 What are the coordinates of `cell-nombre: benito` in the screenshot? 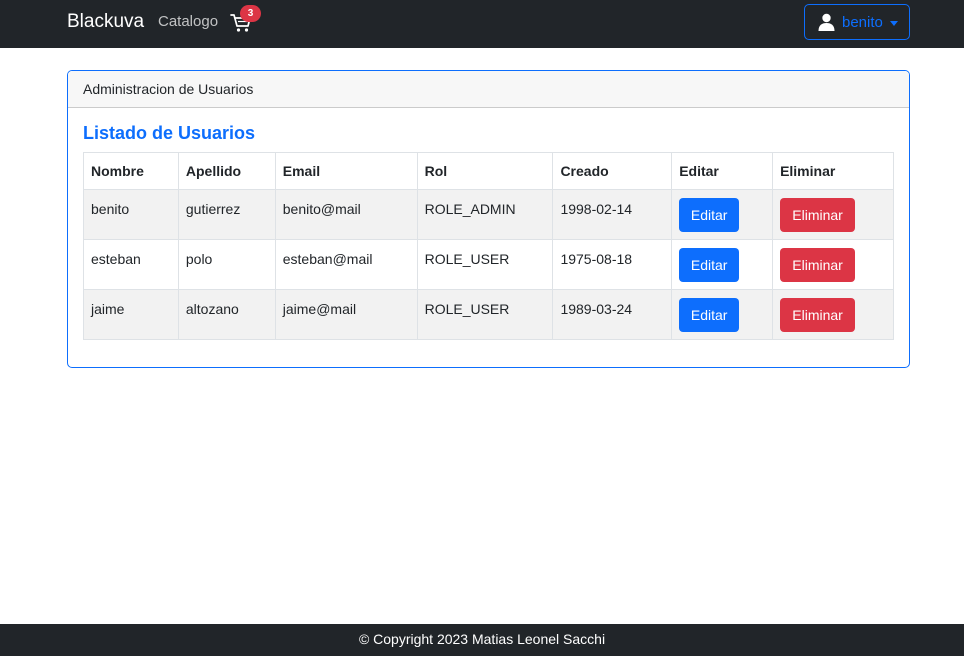 It's located at (131, 214).